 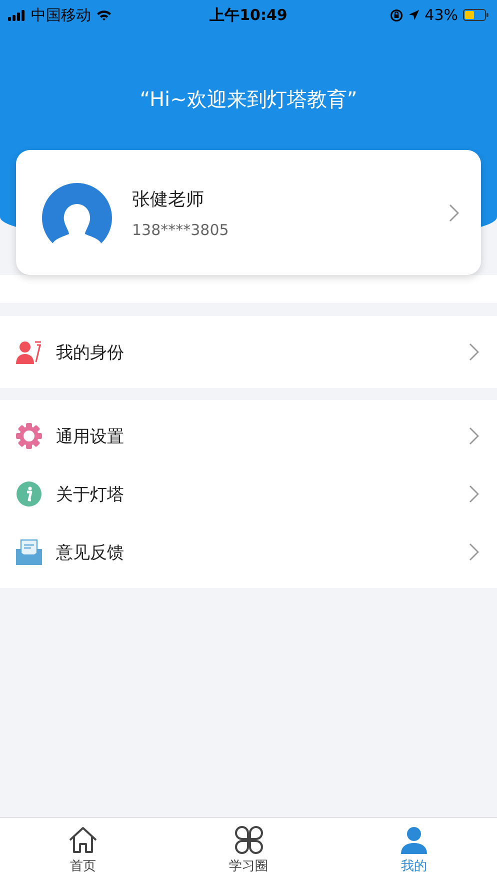 What do you see at coordinates (248, 436) in the screenshot?
I see `menu-item: 通用设置` at bounding box center [248, 436].